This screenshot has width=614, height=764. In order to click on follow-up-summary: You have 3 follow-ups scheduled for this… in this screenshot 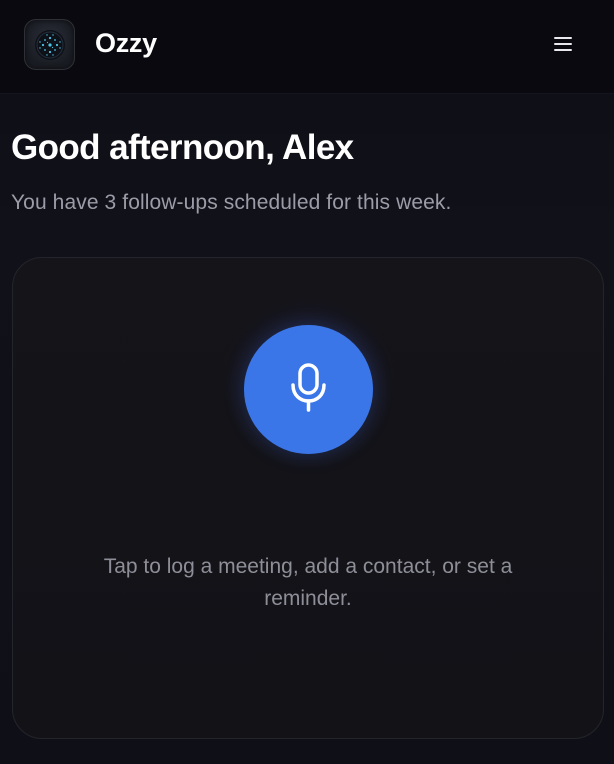, I will do `click(231, 202)`.